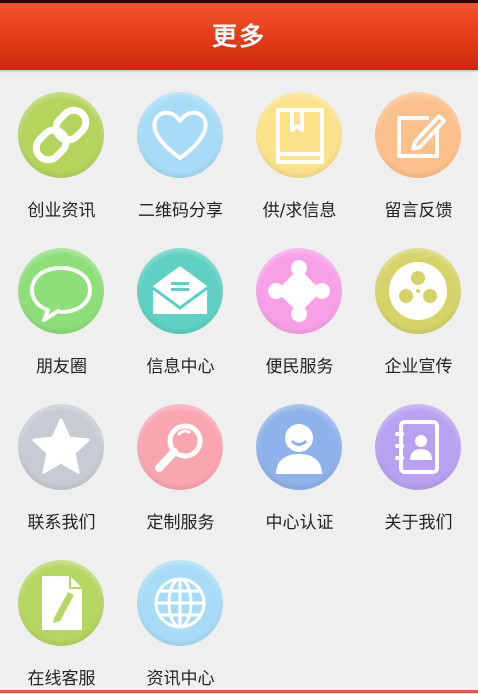 This screenshot has height=694, width=478. I want to click on menu-item-info-center: 信息中心, so click(180, 304).